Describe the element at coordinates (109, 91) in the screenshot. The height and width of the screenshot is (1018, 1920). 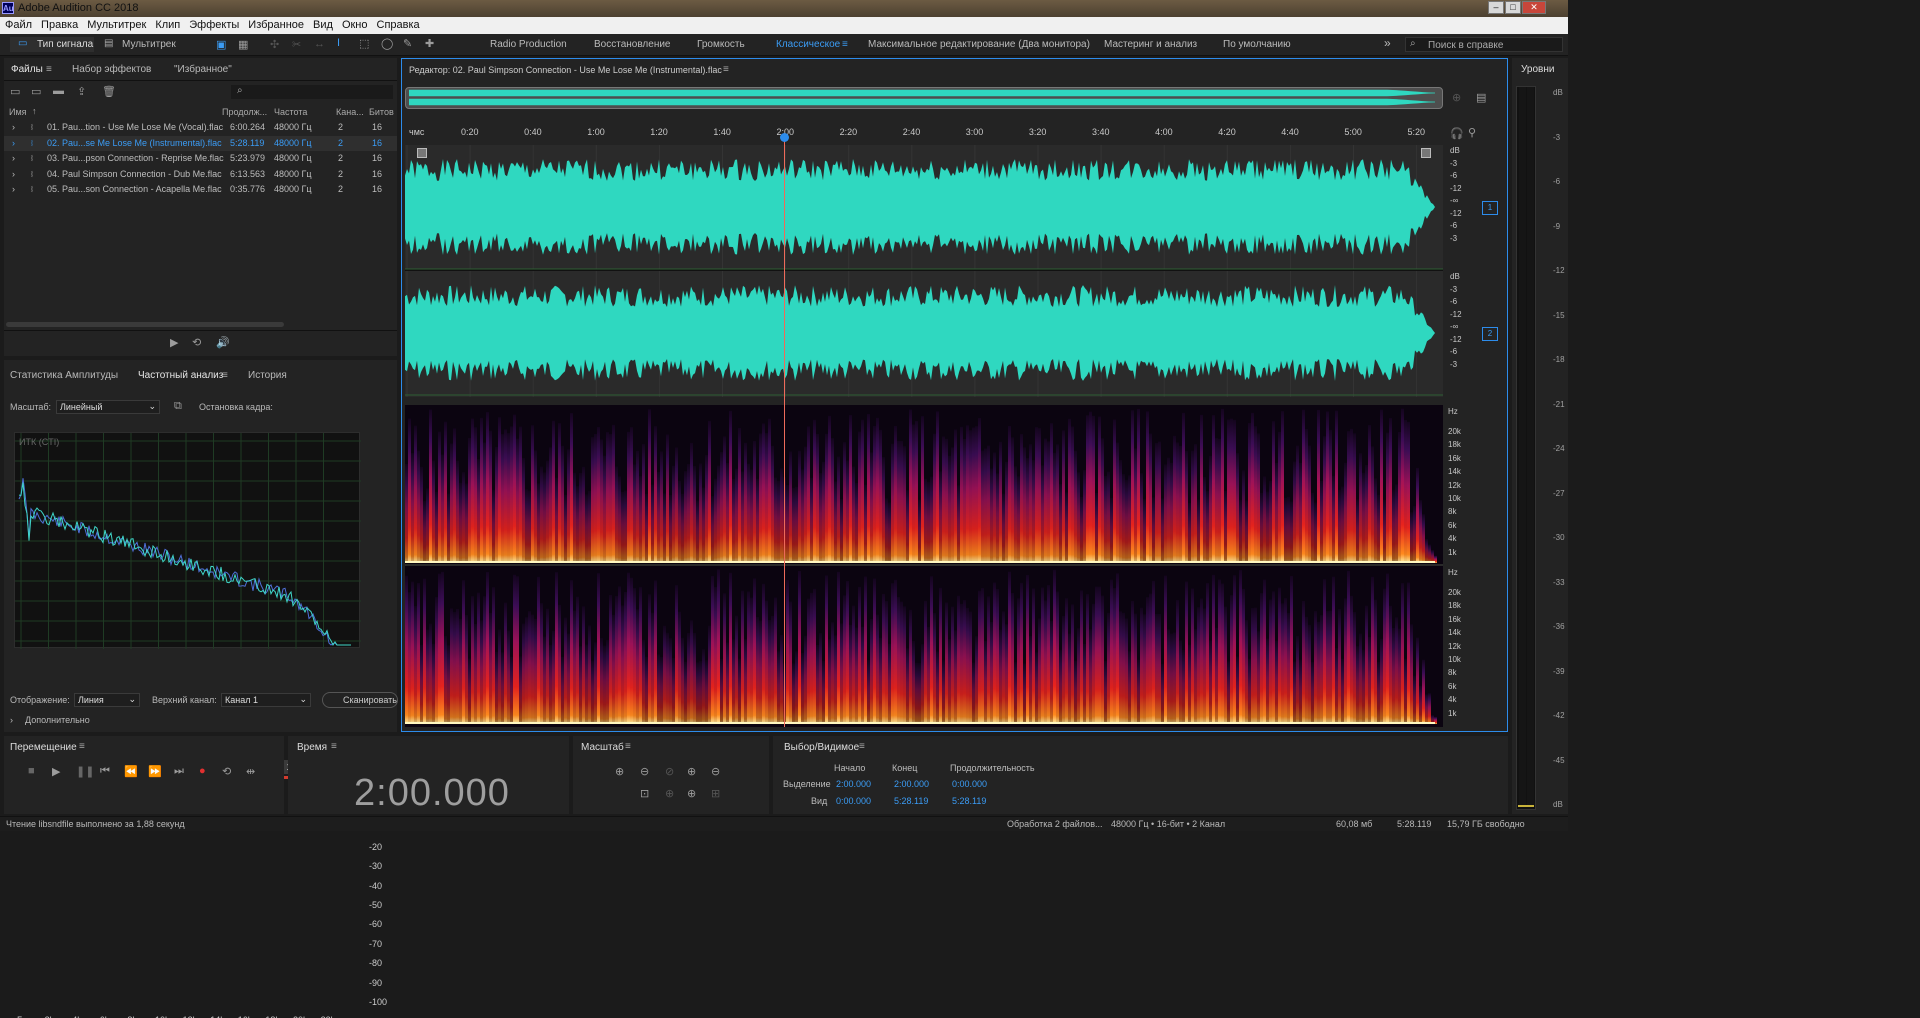
I see `delete-file-icon: 🗑` at that location.